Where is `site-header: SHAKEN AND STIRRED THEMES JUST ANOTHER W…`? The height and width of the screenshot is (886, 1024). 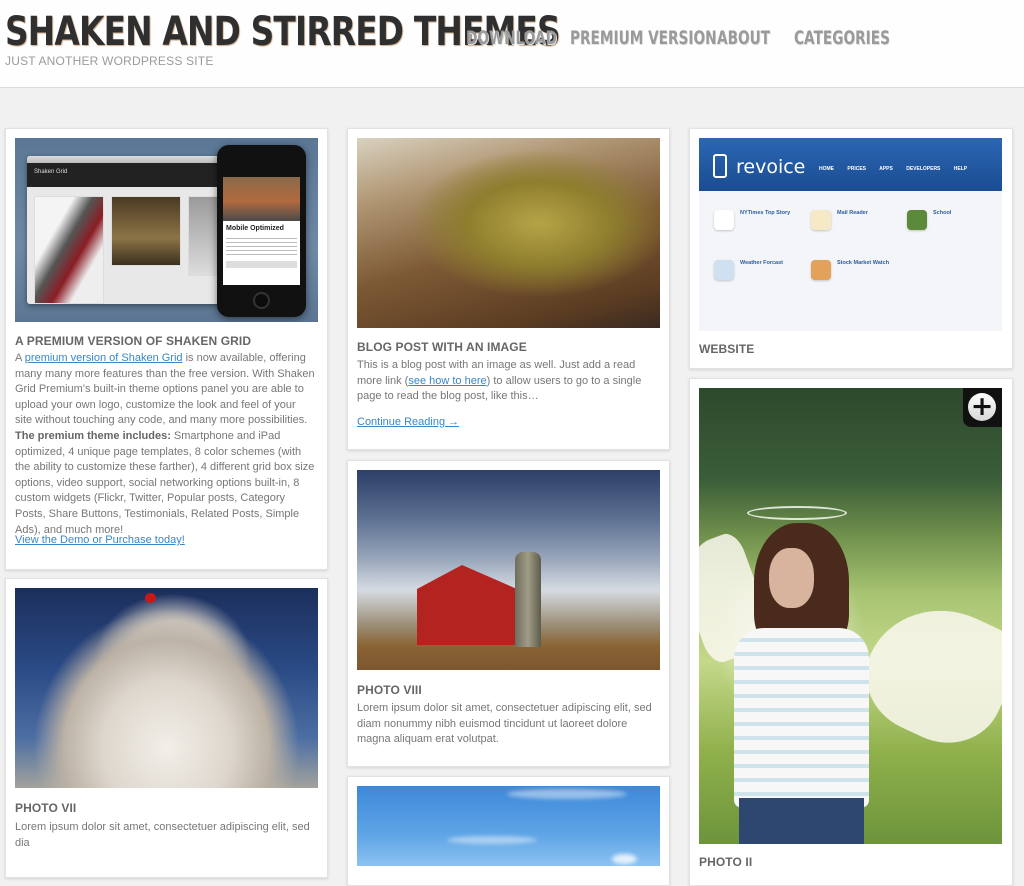
site-header: SHAKEN AND STIRRED THEMES JUST ANOTHER W… is located at coordinates (512, 44).